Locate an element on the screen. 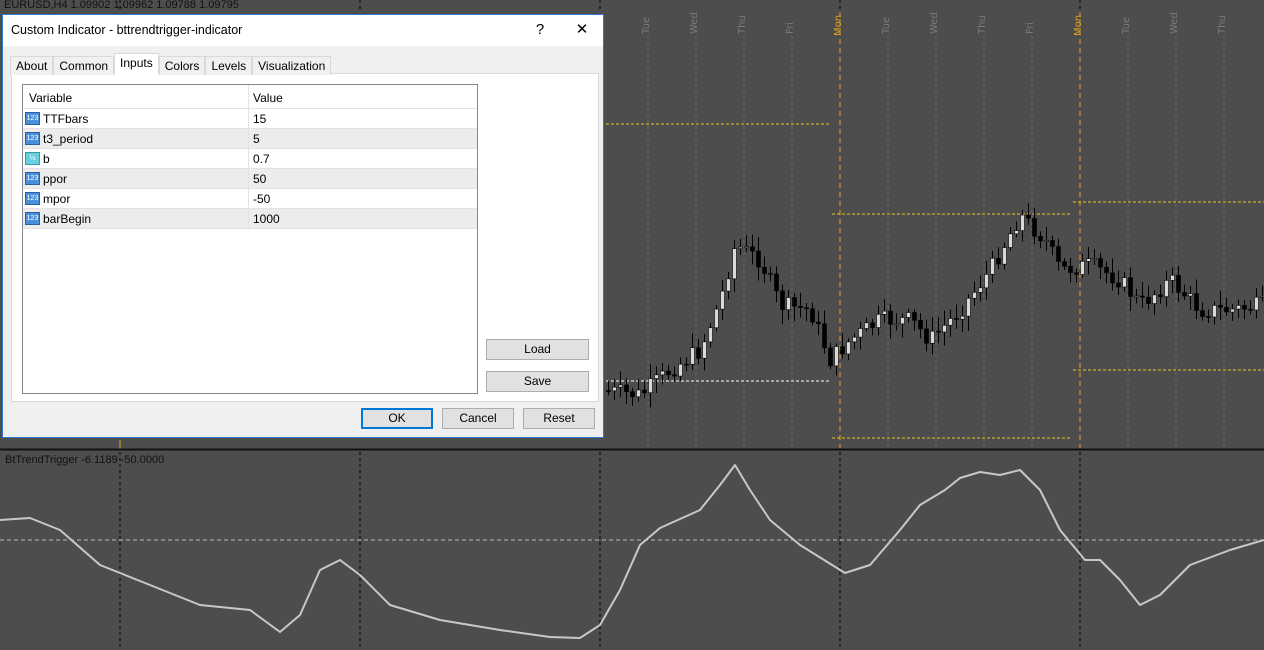  column-header-value: Value is located at coordinates (268, 98).